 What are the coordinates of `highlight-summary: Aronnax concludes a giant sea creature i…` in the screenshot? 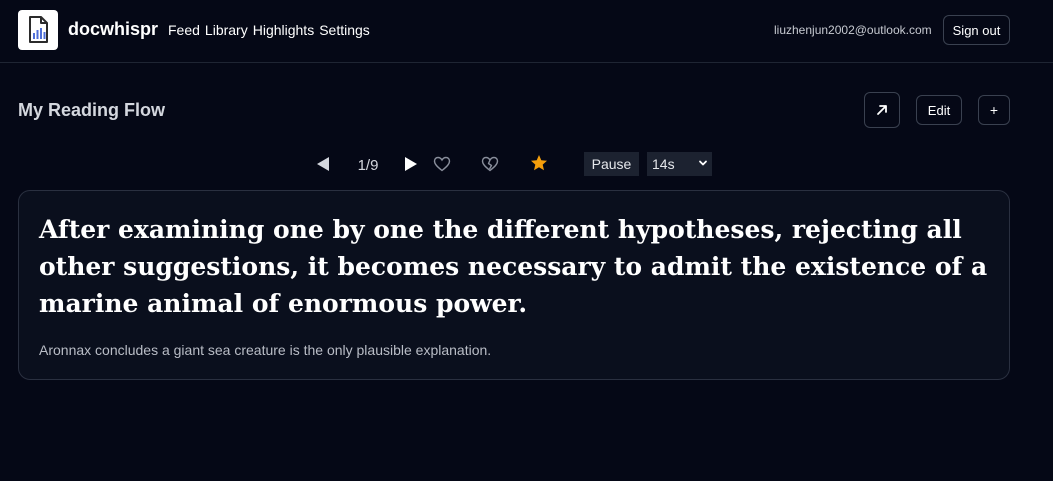 It's located at (265, 350).